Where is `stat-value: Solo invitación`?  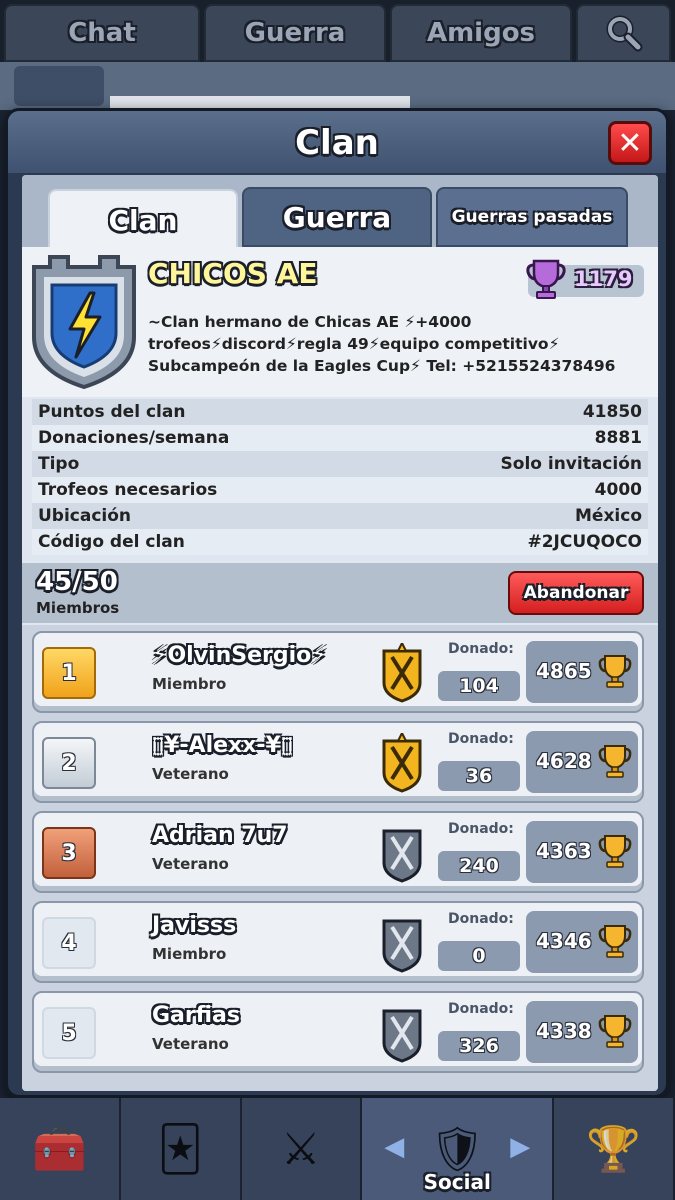 stat-value: Solo invitación is located at coordinates (571, 464).